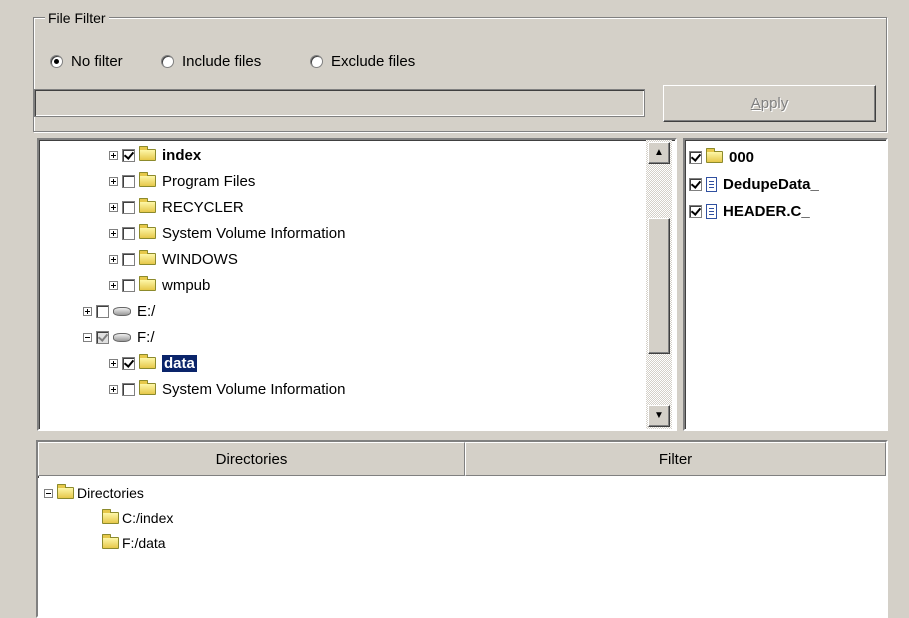 This screenshot has width=909, height=618. I want to click on list-item-label: C:/index, so click(148, 518).